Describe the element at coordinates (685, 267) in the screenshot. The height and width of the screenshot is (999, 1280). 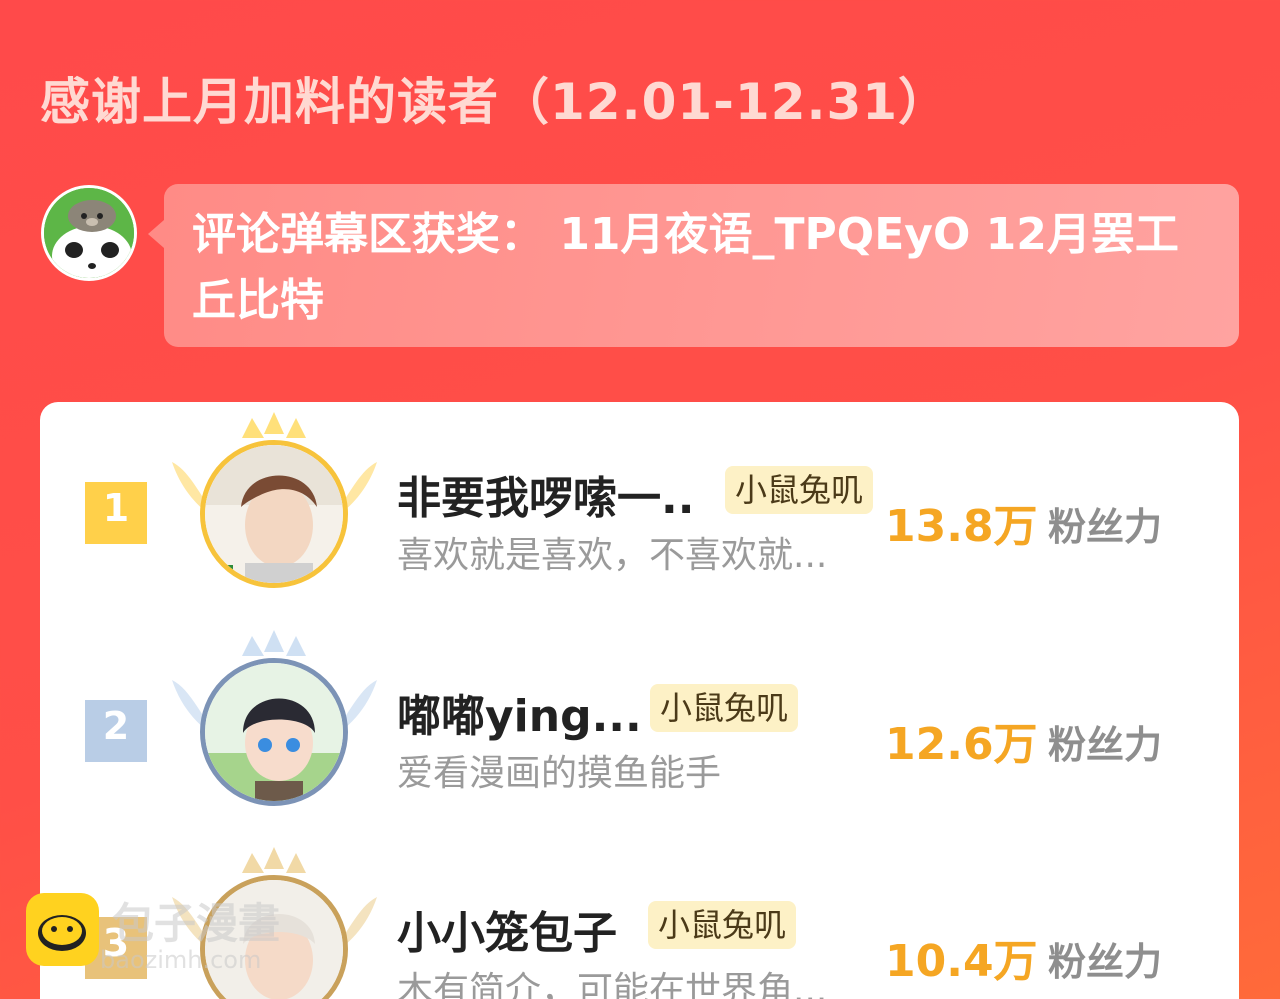
I see `award-text: 评论弹幕区获奖： 11月夜语_TPQEyO 12月罢工丘比特` at that location.